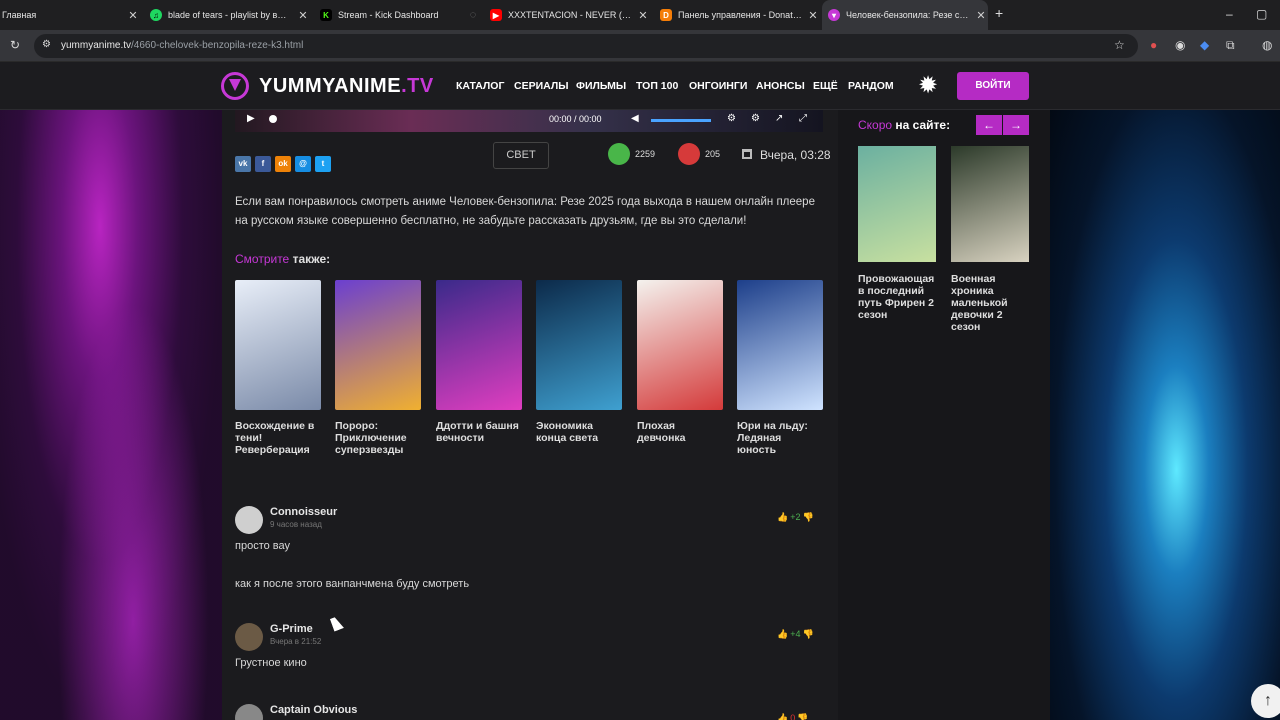 Image resolution: width=1280 pixels, height=720 pixels. Describe the element at coordinates (825, 86) in the screenshot. I see `nav-more: ЕЩЁ` at that location.